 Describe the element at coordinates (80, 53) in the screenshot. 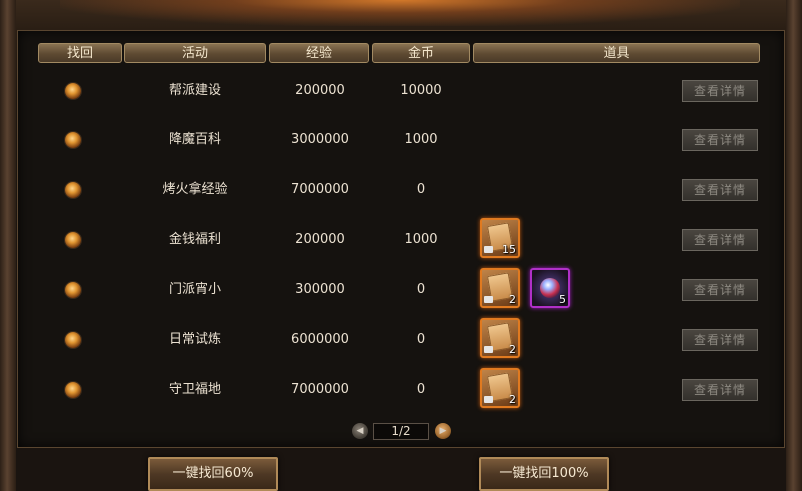

I see `header-recover: 找回` at that location.